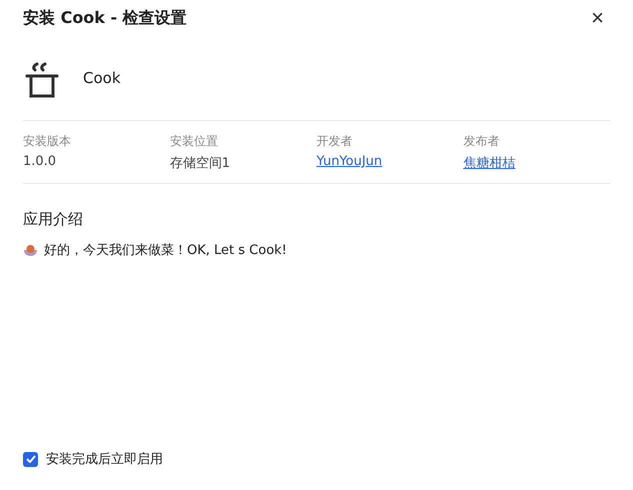 This screenshot has height=490, width=633. I want to click on info-label: 安装位置, so click(194, 141).